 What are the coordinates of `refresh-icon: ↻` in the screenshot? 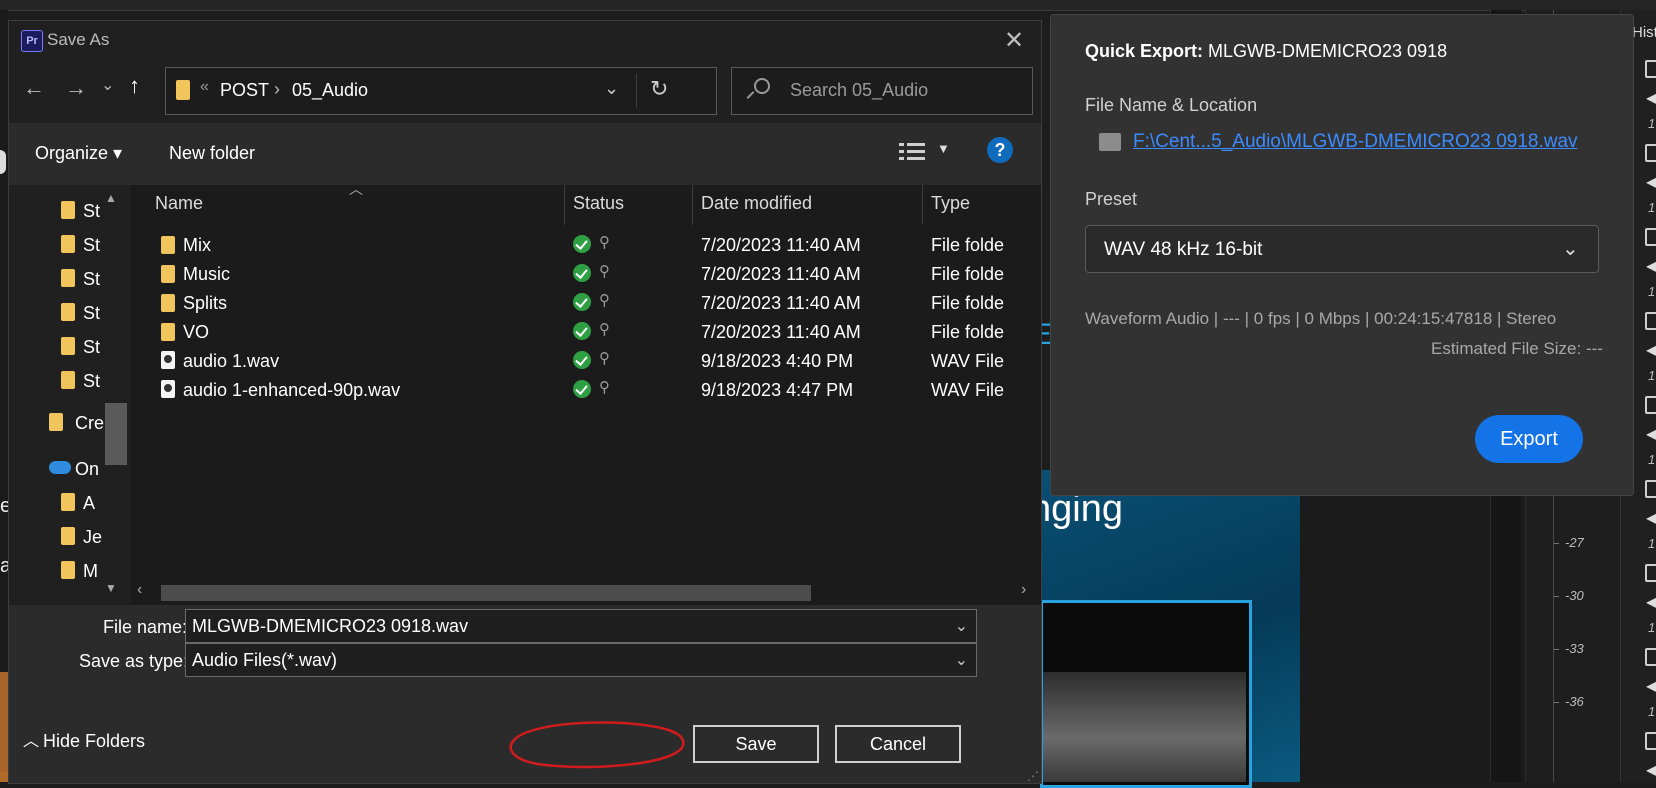 It's located at (659, 89).